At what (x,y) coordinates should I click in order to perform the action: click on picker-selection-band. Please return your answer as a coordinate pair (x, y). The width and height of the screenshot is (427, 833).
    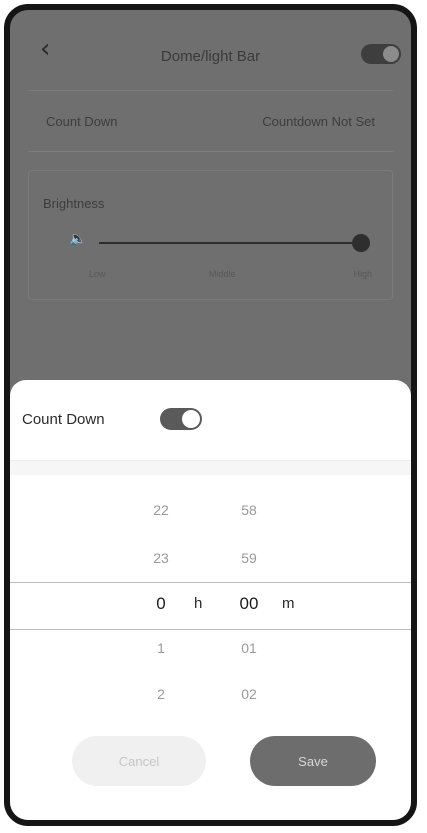
    Looking at the image, I should click on (210, 606).